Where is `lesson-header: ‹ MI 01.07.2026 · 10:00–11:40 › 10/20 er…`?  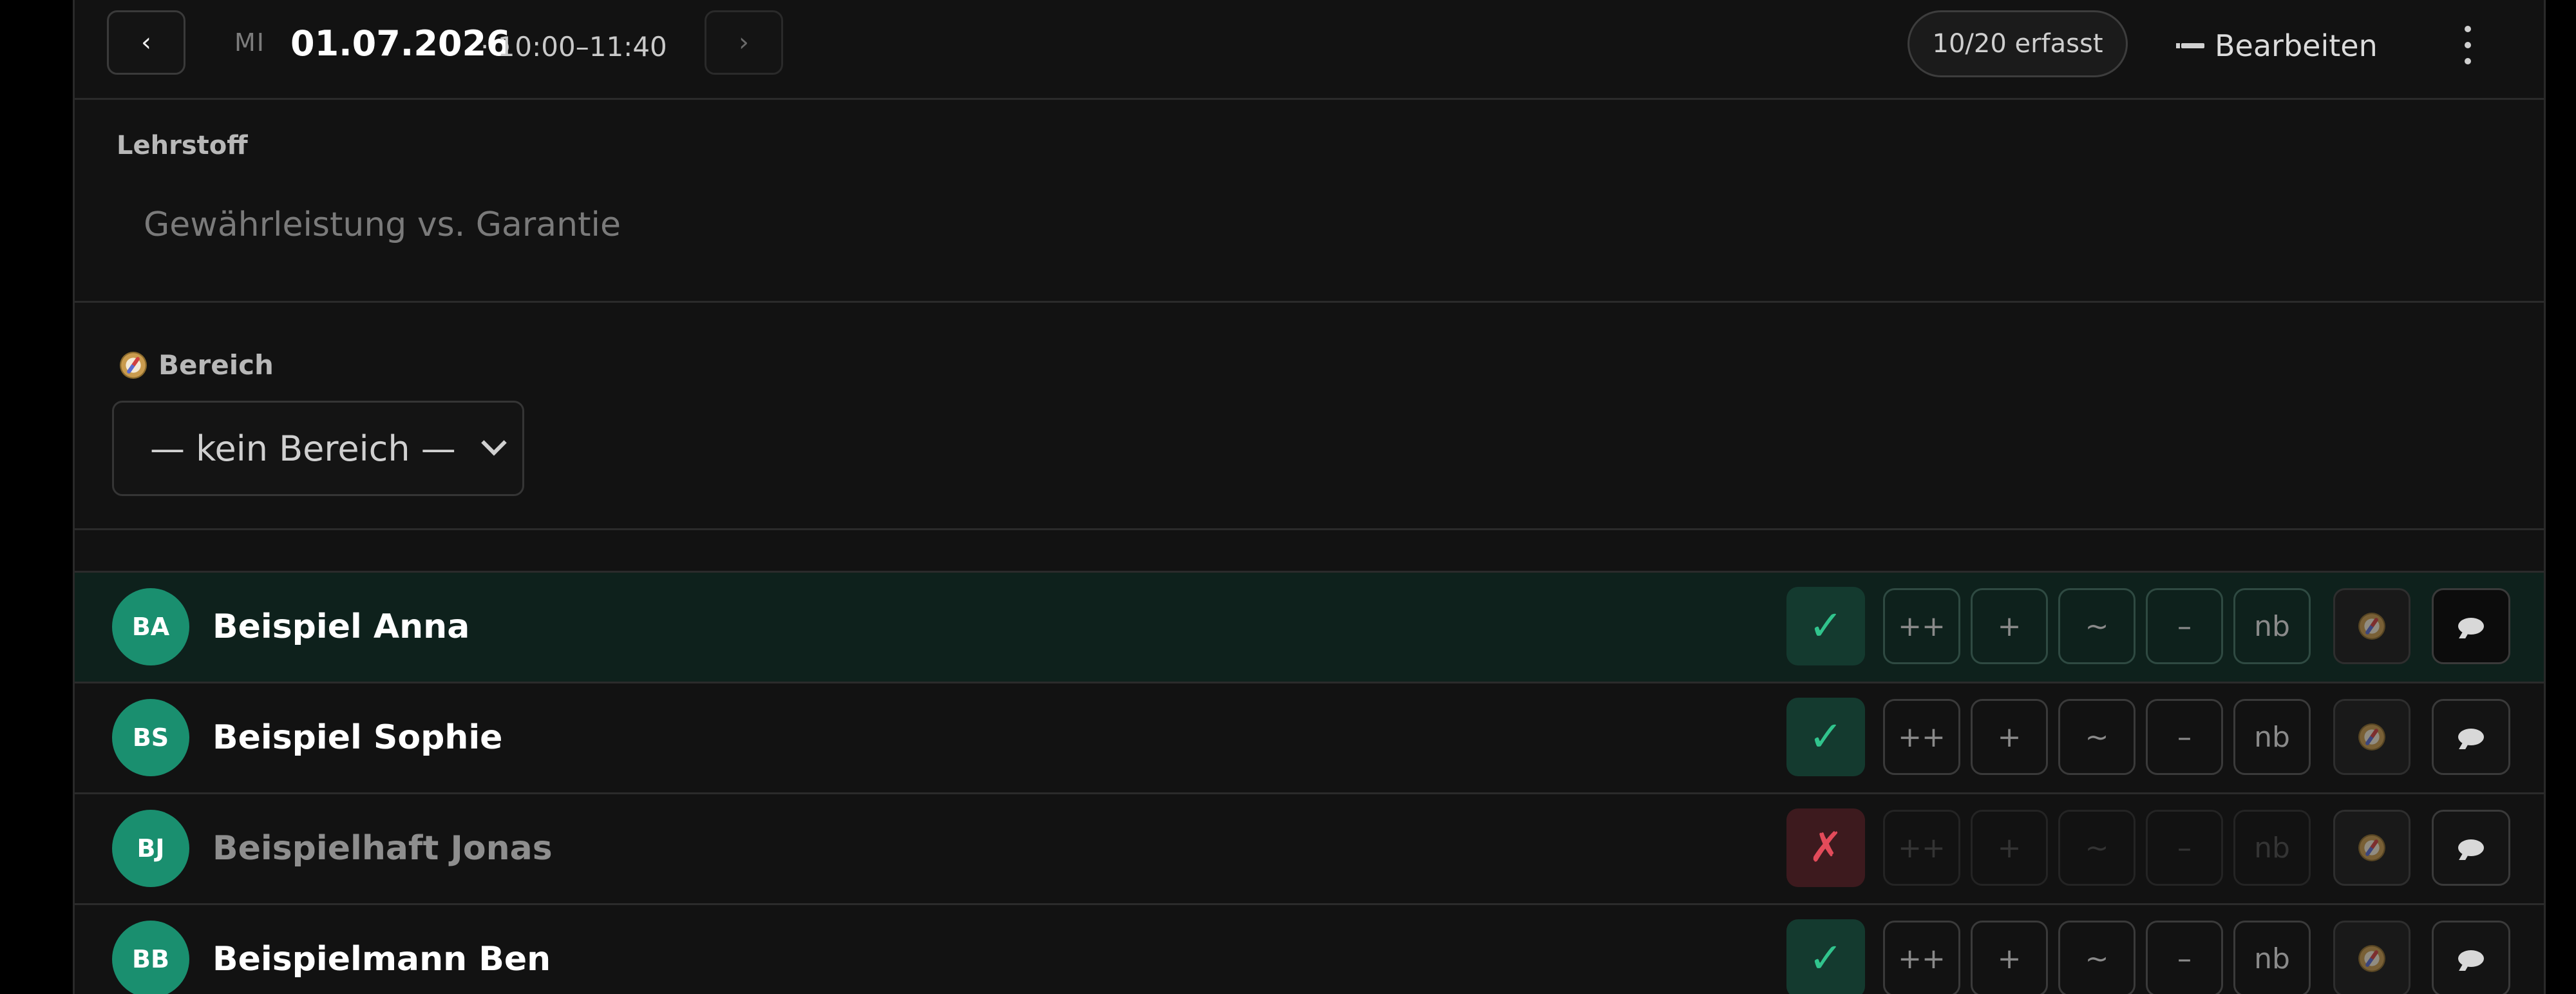 lesson-header: ‹ MI 01.07.2026 · 10:00–11:40 › 10/20 er… is located at coordinates (1309, 50).